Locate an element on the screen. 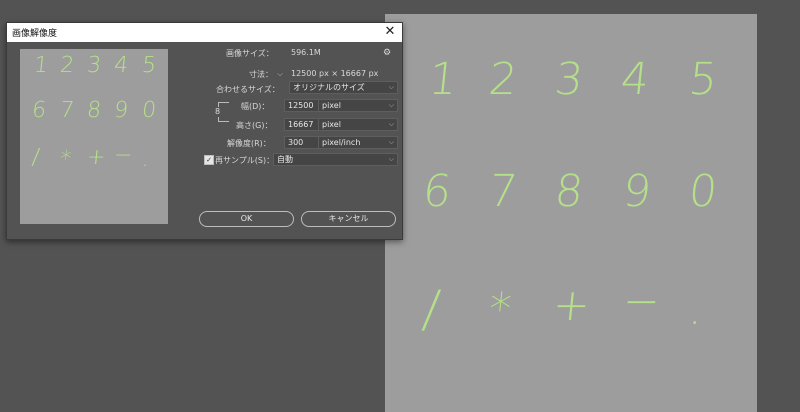 The height and width of the screenshot is (412, 800). resolution-value: 300 is located at coordinates (296, 142).